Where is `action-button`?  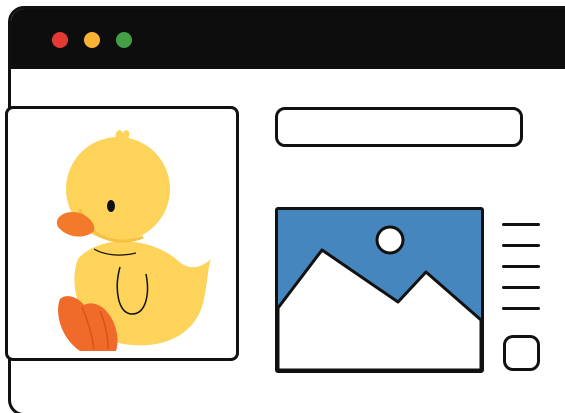 action-button is located at coordinates (521, 353).